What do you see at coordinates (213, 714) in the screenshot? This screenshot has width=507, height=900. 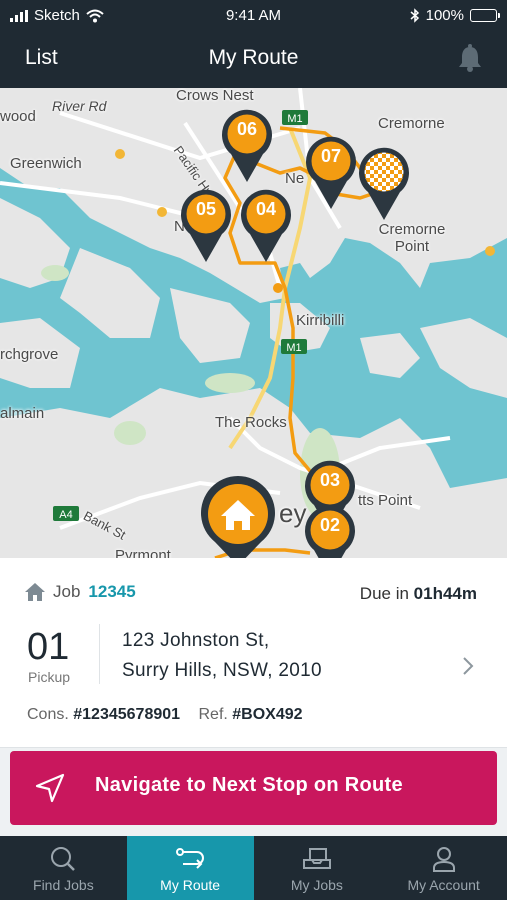 I see `ref-label: Ref.` at bounding box center [213, 714].